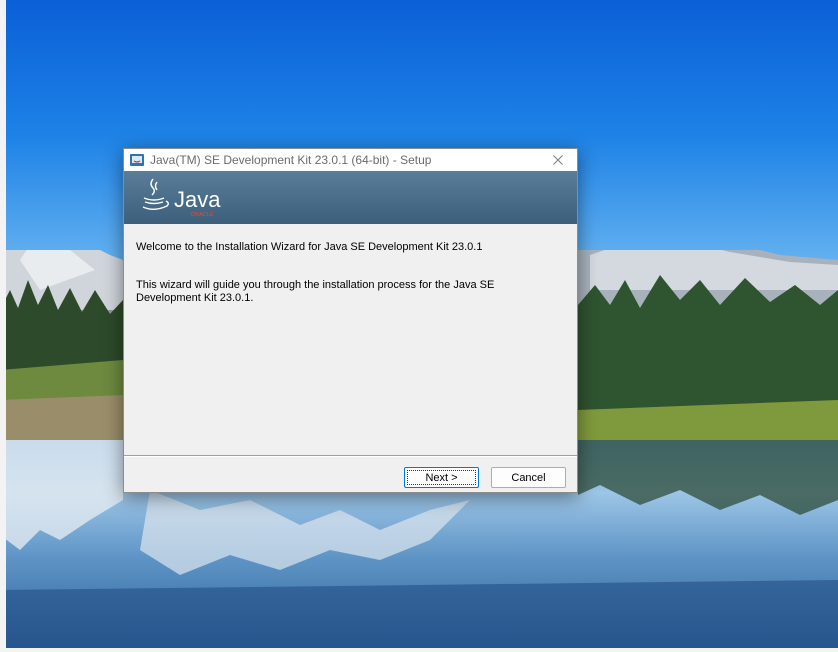  Describe the element at coordinates (197, 199) in the screenshot. I see `java-logo-text: Java` at that location.